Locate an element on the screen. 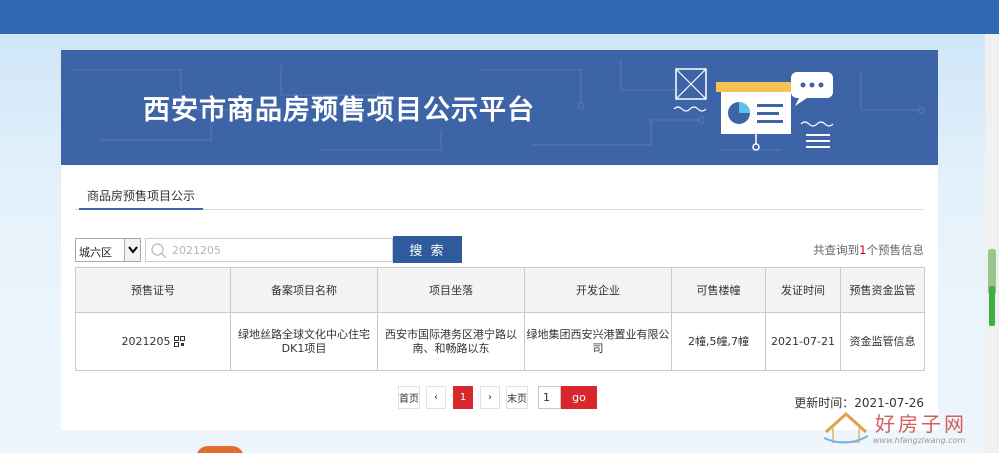 The image size is (999, 453). cert-no: 2021205 is located at coordinates (146, 341).